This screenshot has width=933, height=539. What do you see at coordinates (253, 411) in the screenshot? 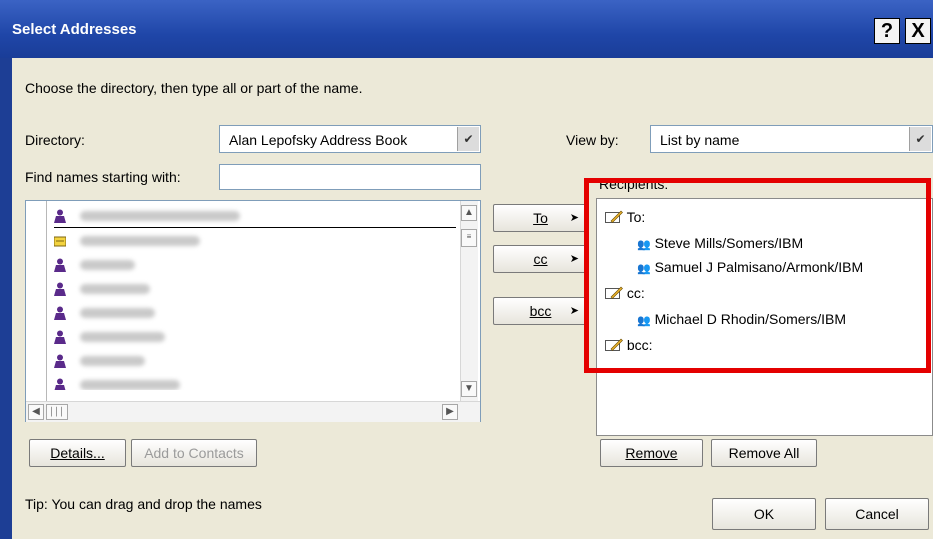
I see `names-horizontal-scrollbar: ◀ │││ ▶` at bounding box center [253, 411].